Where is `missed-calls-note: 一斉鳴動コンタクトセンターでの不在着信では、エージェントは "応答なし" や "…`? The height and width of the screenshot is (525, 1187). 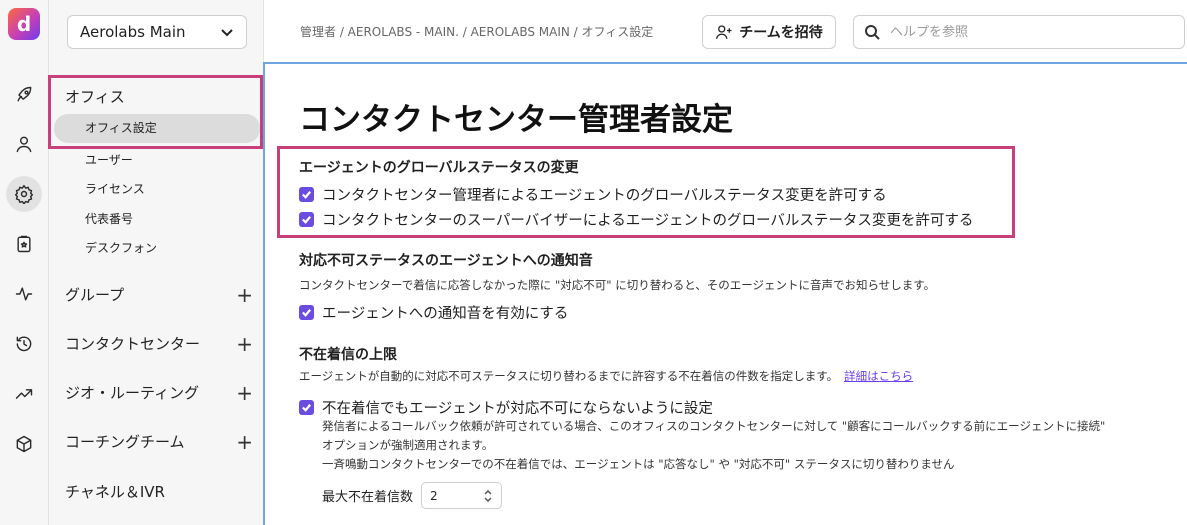
missed-calls-note: 一斉鳴動コンタクトセンターでの不在着信では、エージェントは "応答なし" や "… is located at coordinates (638, 464).